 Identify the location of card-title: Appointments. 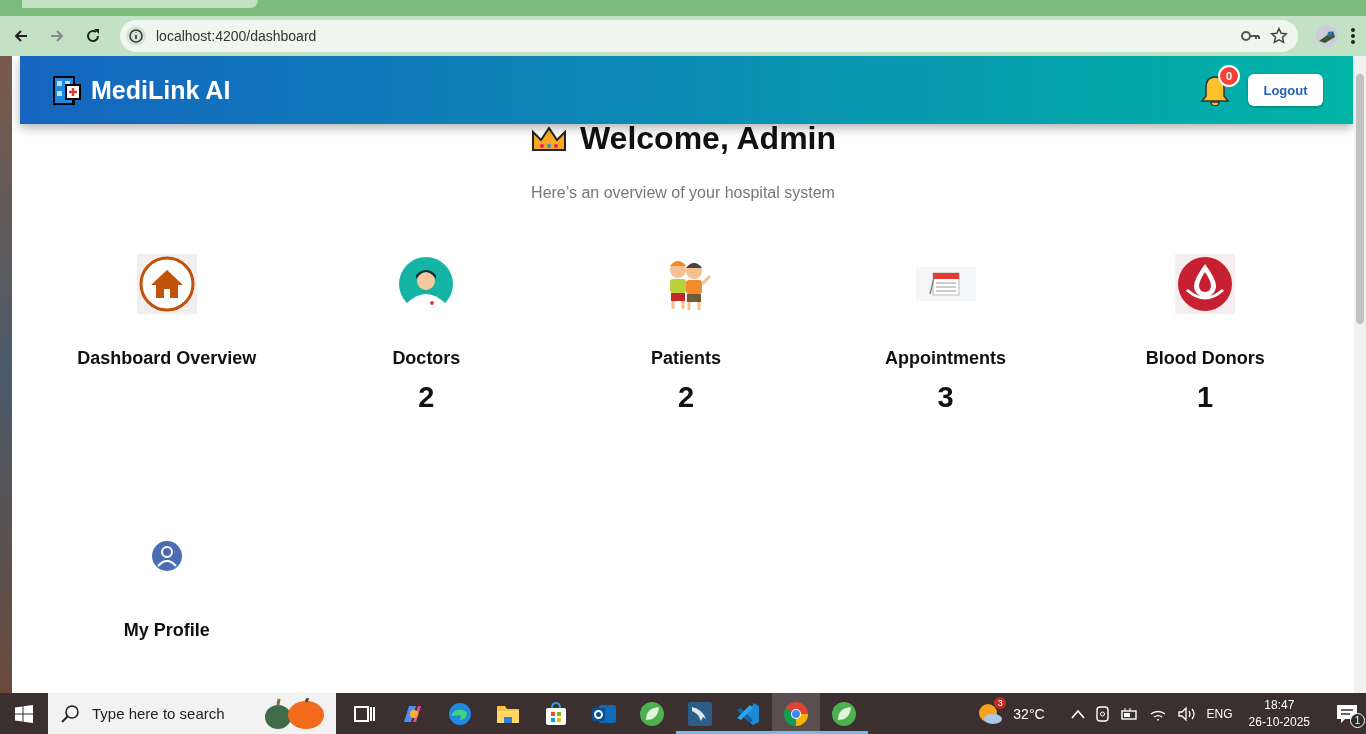
(946, 358).